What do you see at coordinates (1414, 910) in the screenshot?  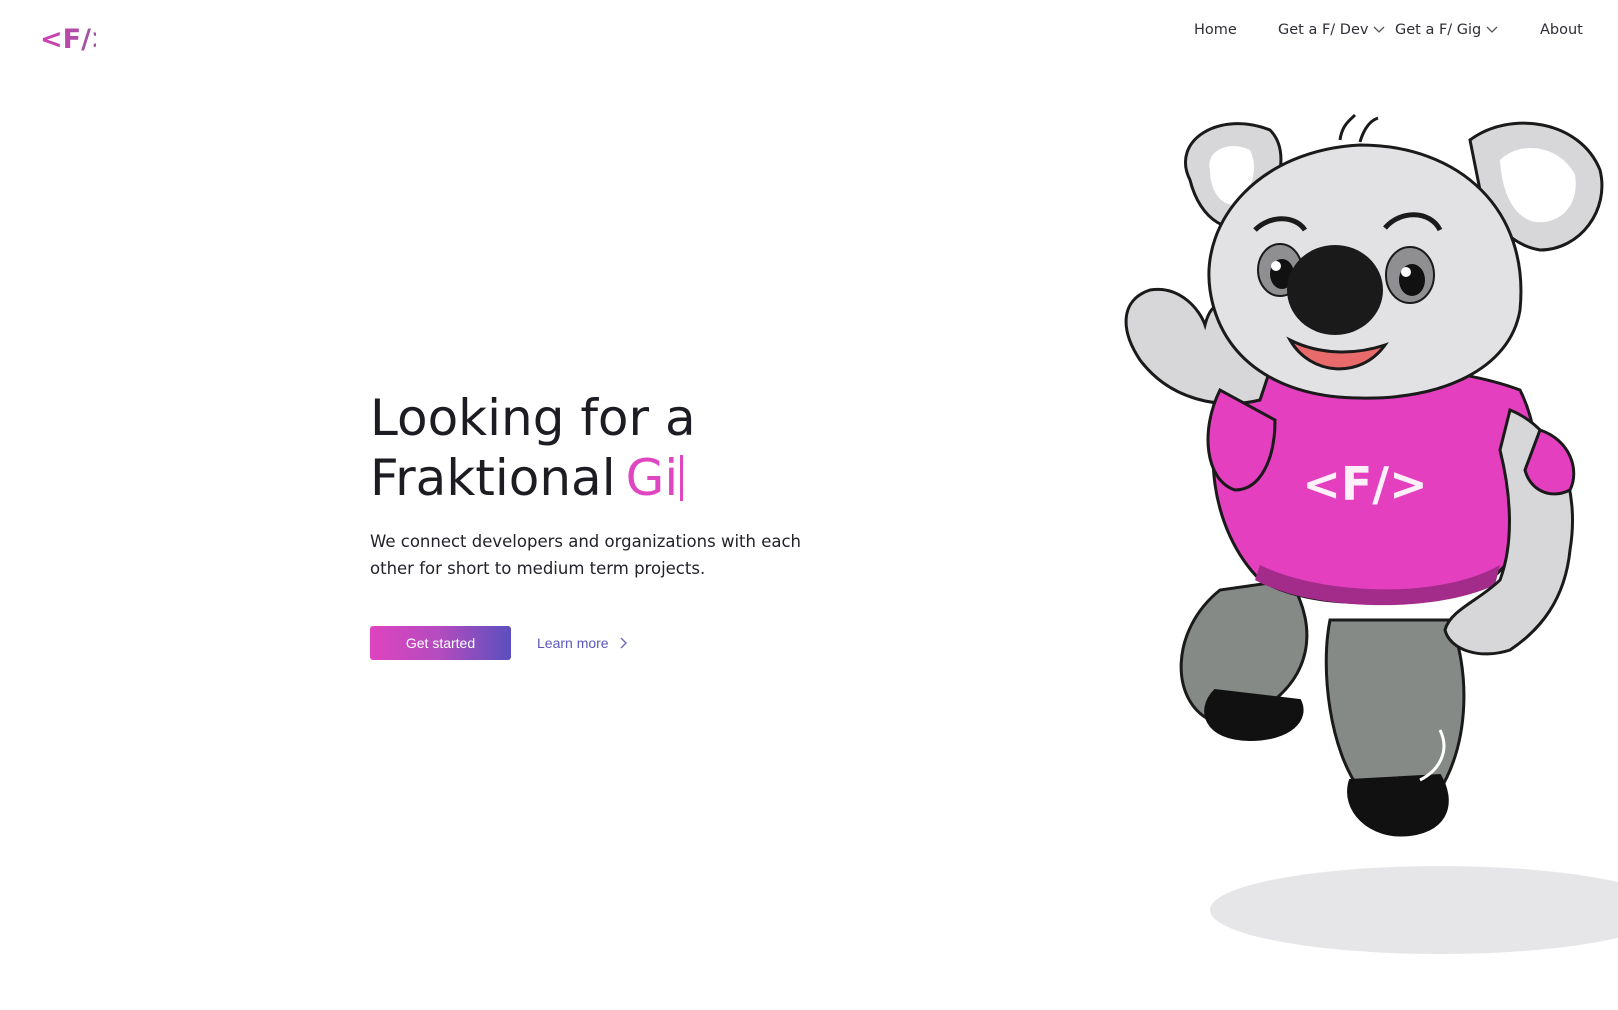 I see `mascot-shadow` at bounding box center [1414, 910].